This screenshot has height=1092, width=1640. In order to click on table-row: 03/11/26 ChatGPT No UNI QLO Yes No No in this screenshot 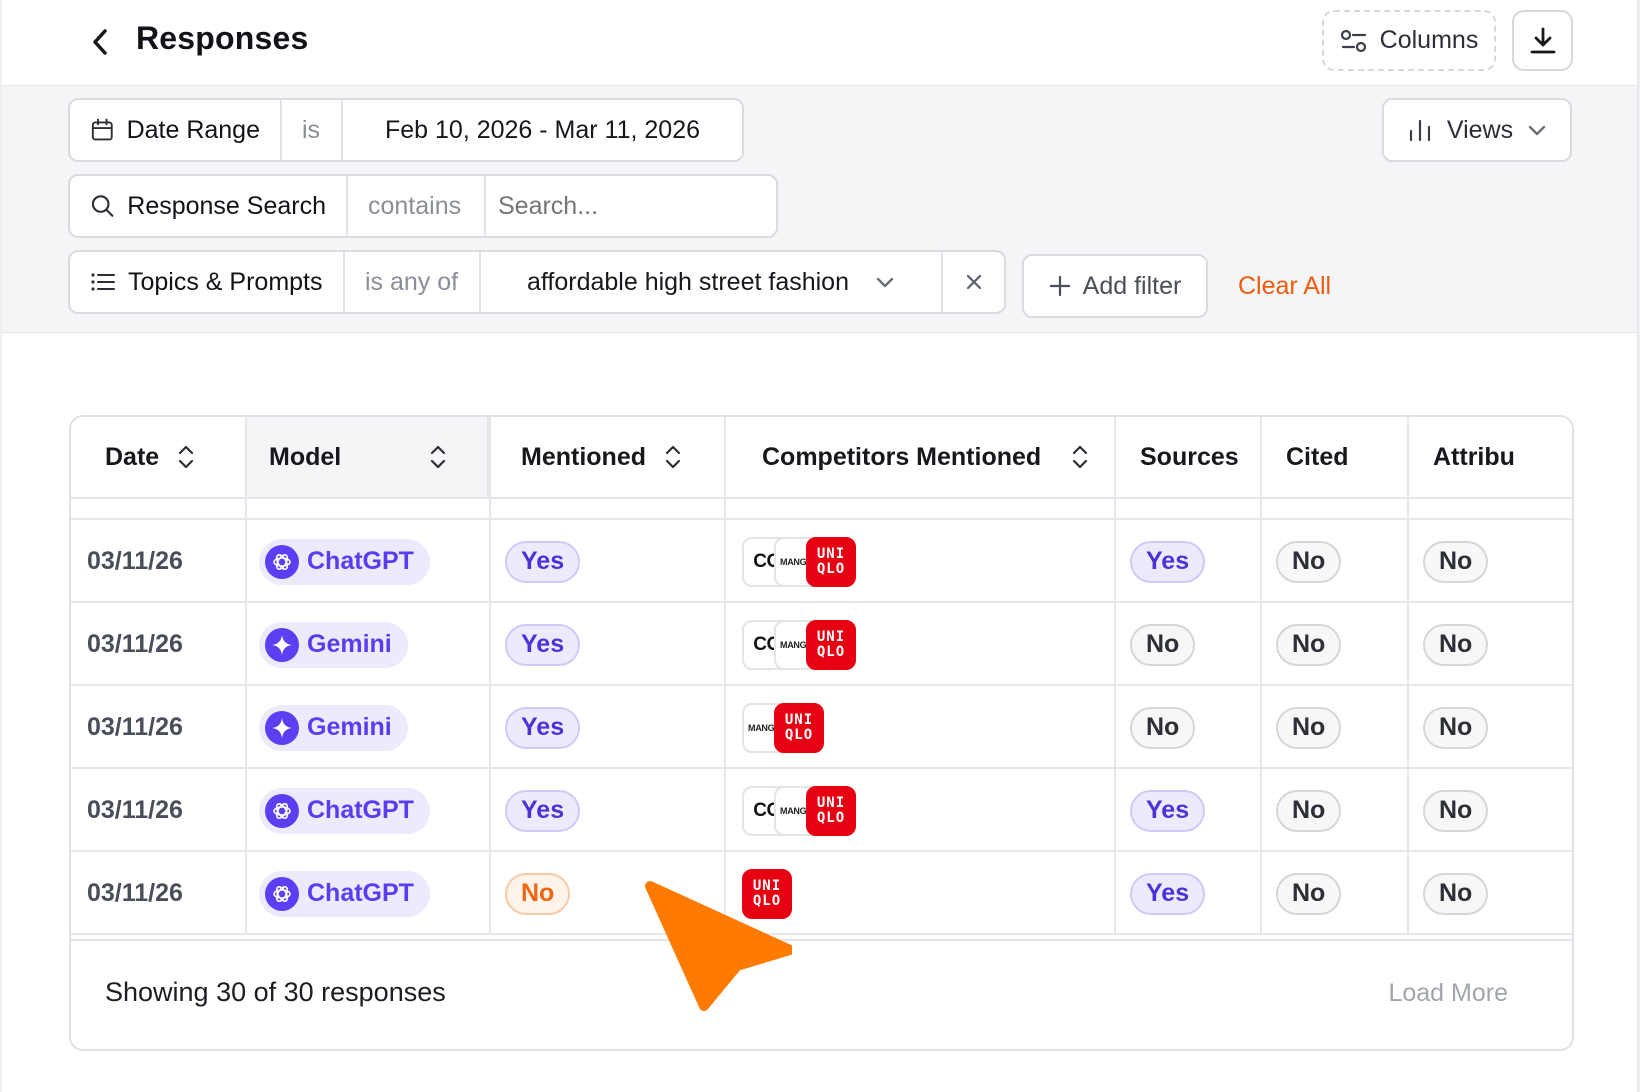, I will do `click(821, 893)`.